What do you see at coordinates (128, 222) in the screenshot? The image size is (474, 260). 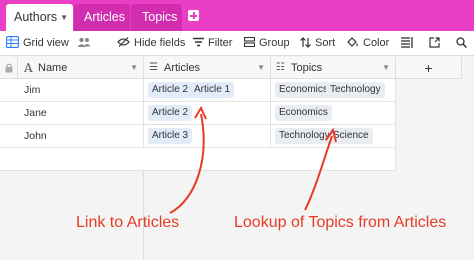 I see `annotation-link: Link to Articles` at bounding box center [128, 222].